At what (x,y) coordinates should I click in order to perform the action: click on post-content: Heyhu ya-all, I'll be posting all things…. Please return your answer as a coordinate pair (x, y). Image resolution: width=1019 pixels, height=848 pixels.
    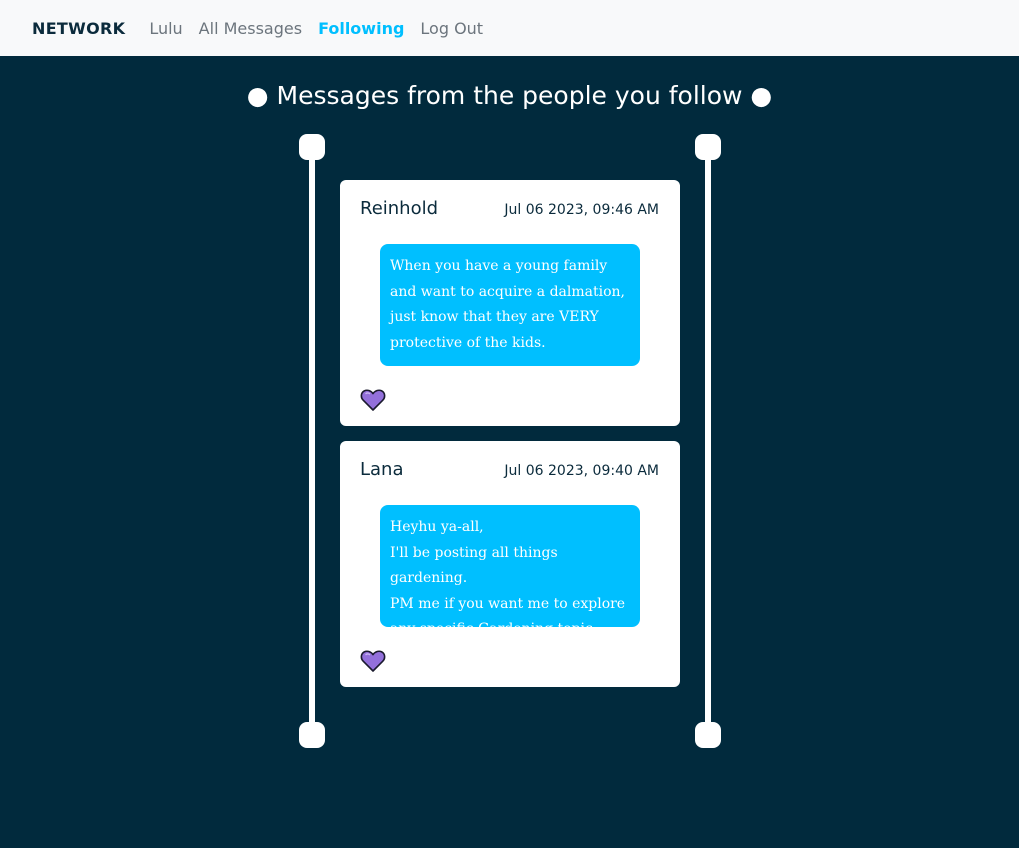
    Looking at the image, I should click on (510, 571).